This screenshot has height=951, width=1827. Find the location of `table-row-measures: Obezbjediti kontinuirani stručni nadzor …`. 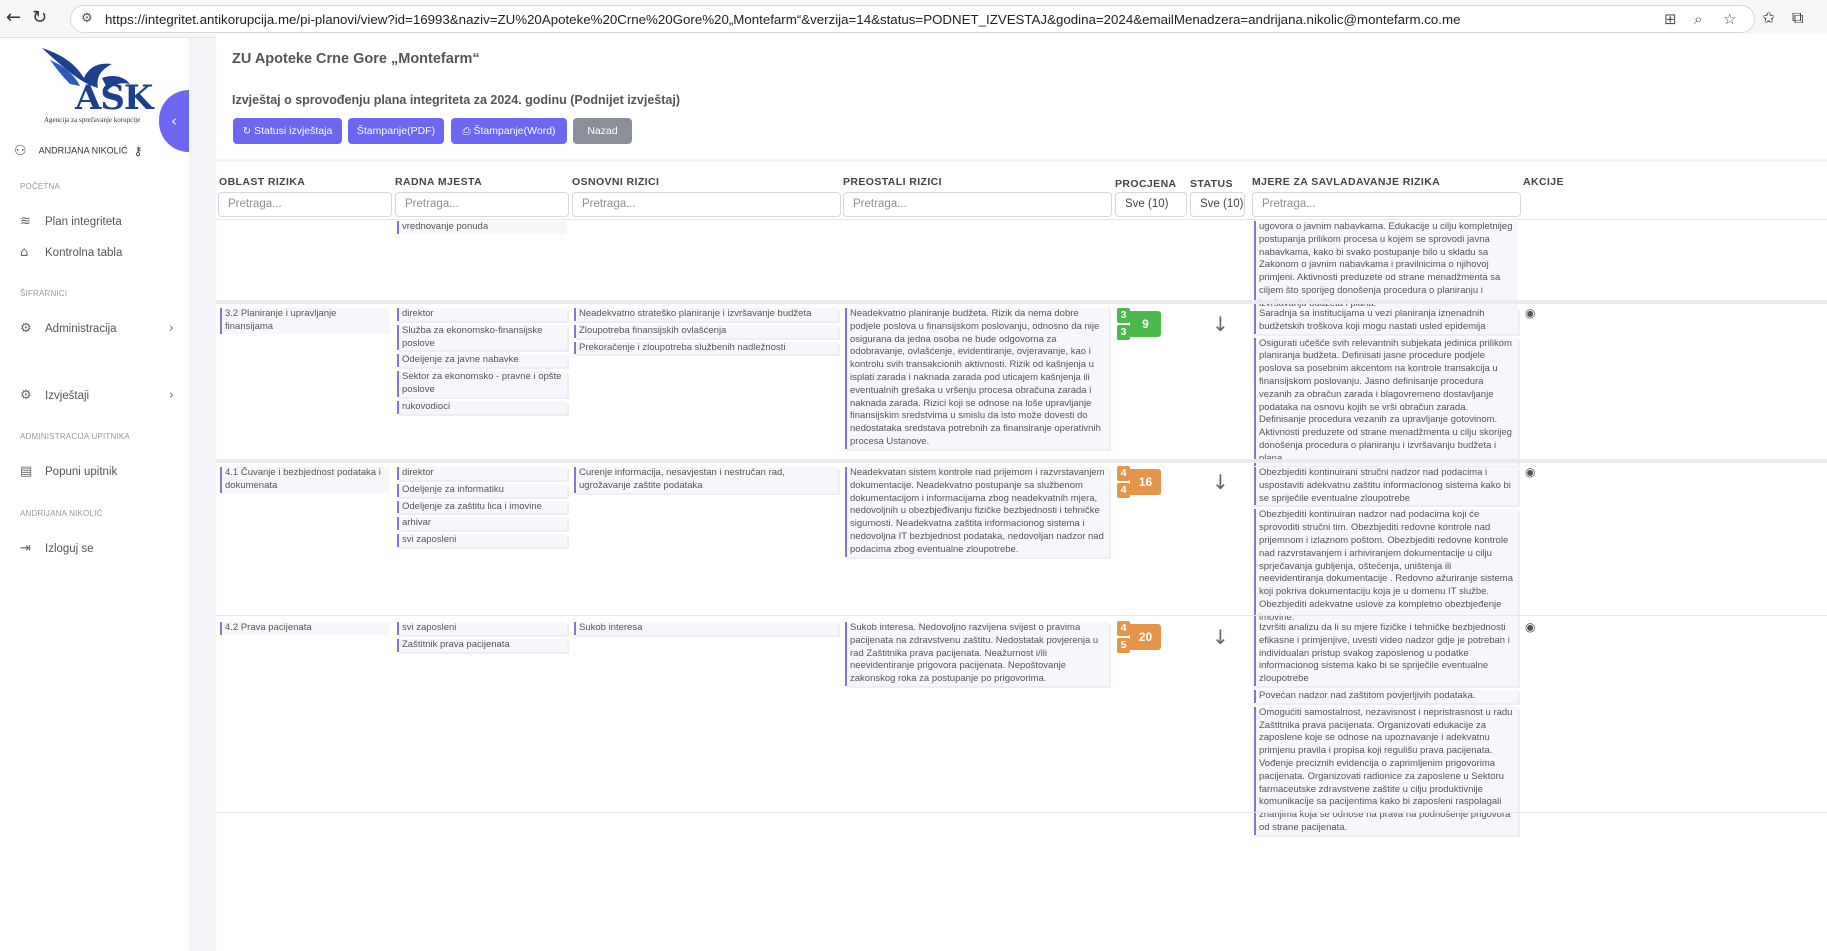

table-row-measures: Obezbjediti kontinuirani stručni nadzor … is located at coordinates (1386, 548).